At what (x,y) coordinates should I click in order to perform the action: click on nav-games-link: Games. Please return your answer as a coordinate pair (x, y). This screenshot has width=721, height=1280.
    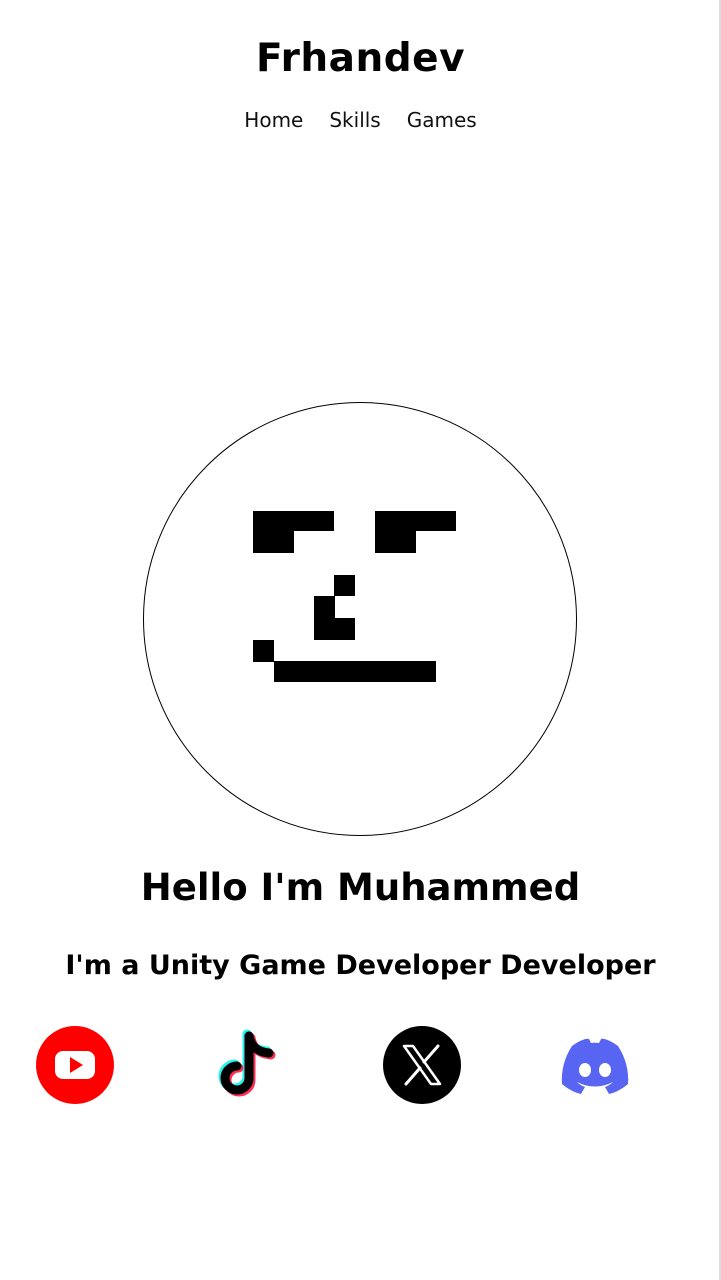
    Looking at the image, I should click on (442, 120).